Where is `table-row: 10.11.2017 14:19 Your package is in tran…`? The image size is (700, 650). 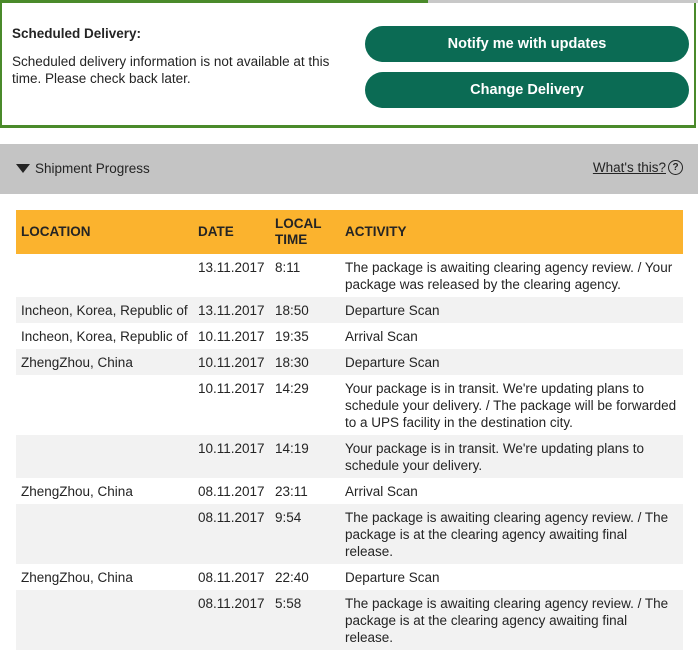
table-row: 10.11.2017 14:19 Your package is in tran… is located at coordinates (349, 456).